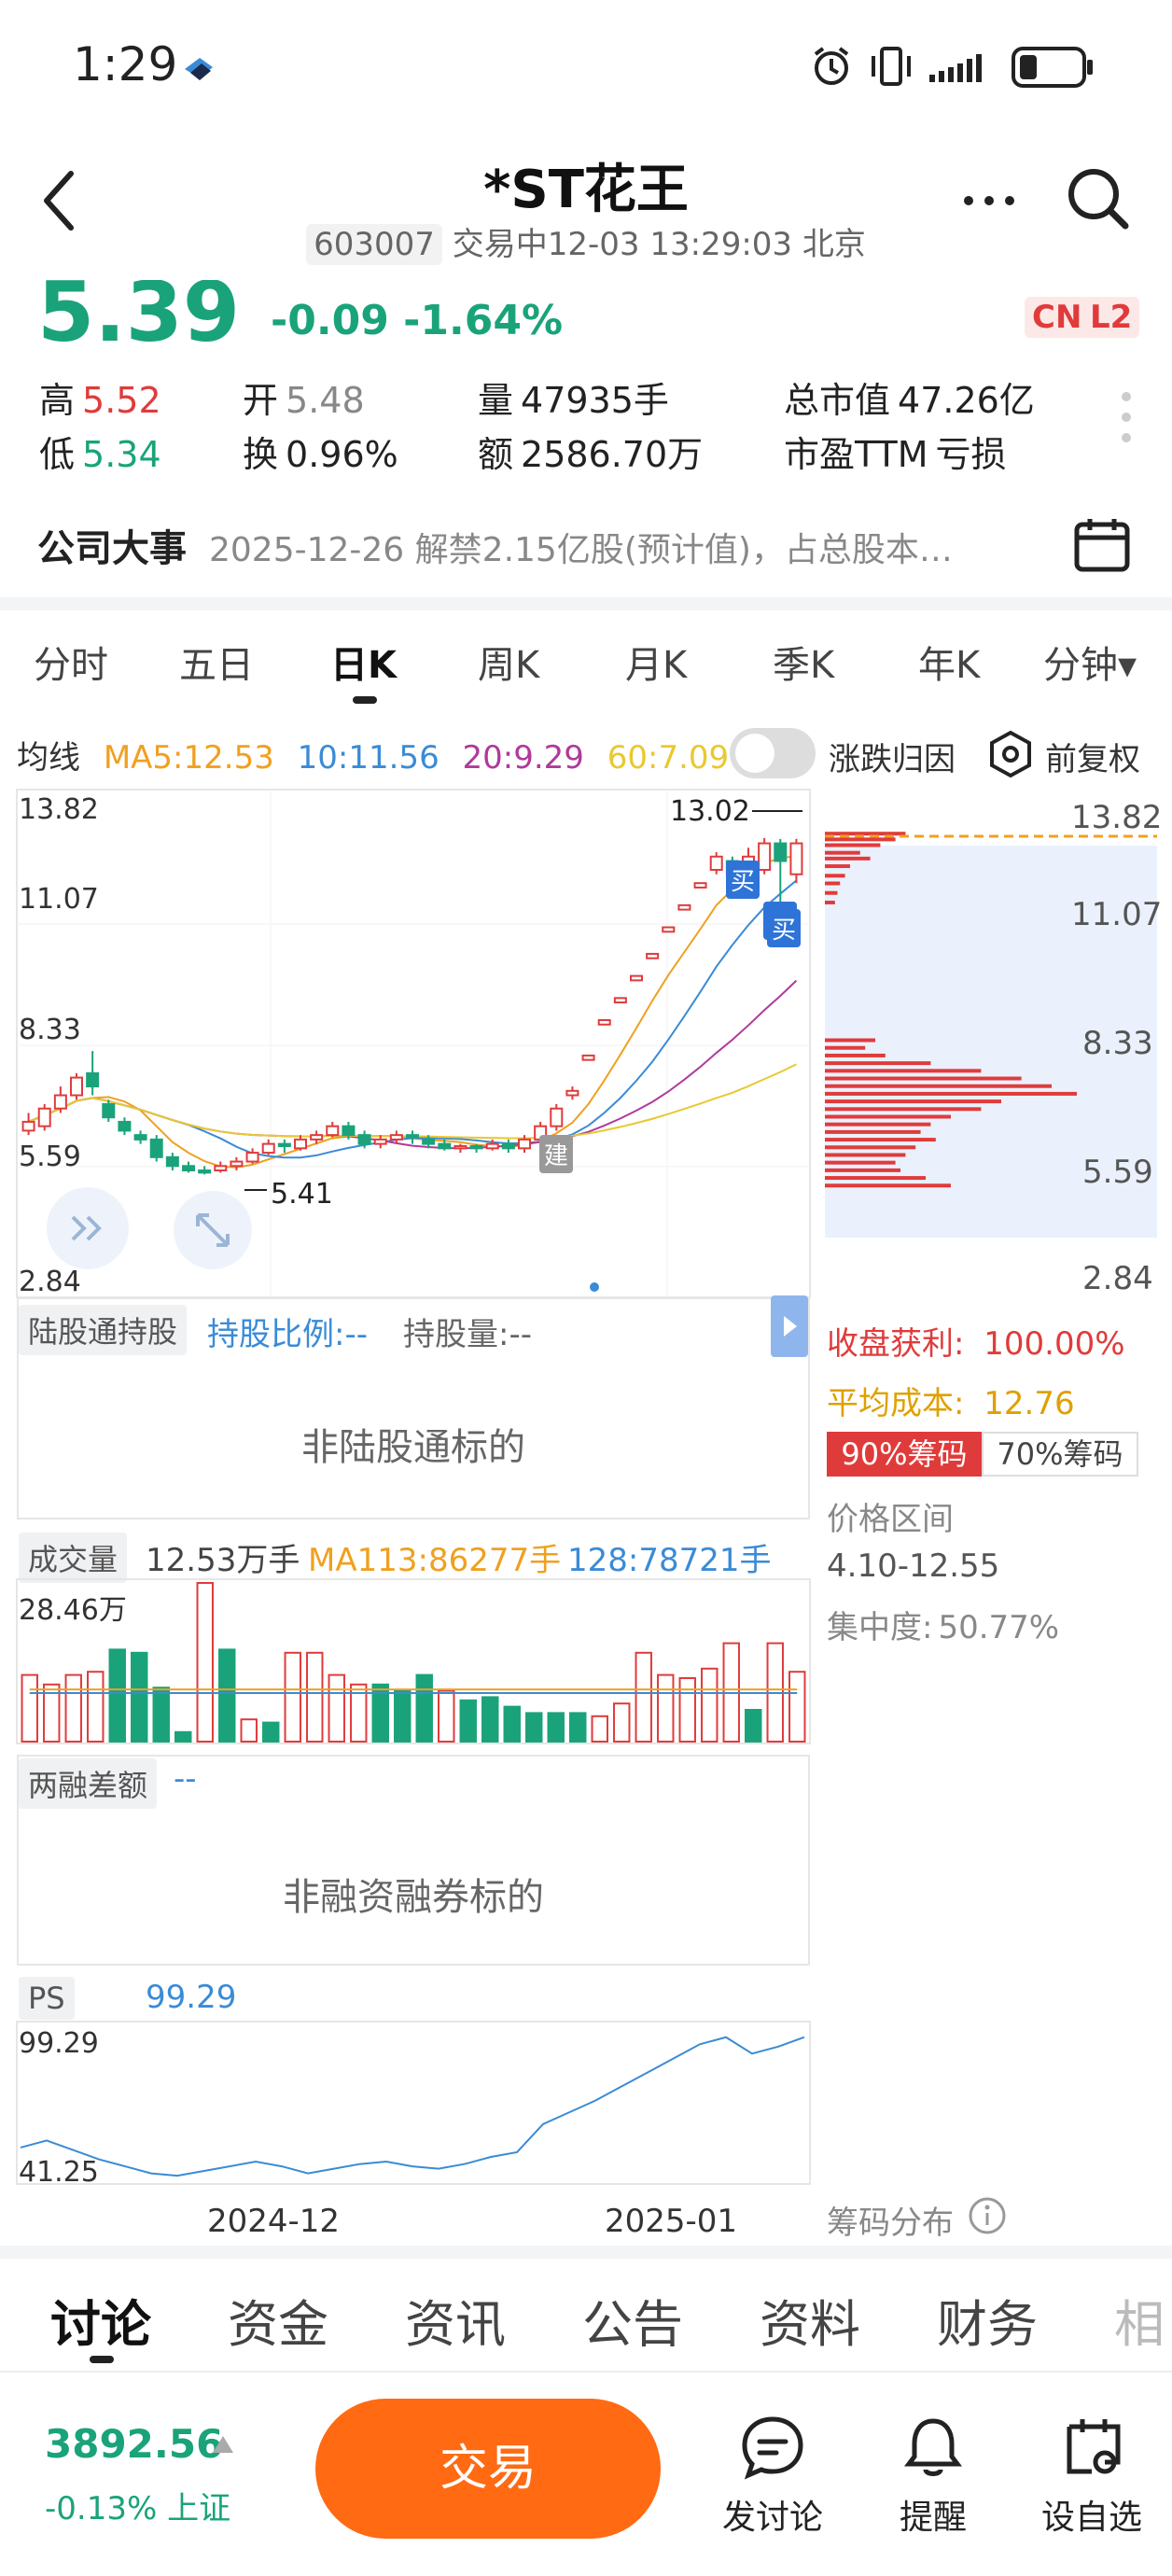 The width and height of the screenshot is (1172, 2576). What do you see at coordinates (556, 1154) in the screenshot?
I see `build-badge: 建` at bounding box center [556, 1154].